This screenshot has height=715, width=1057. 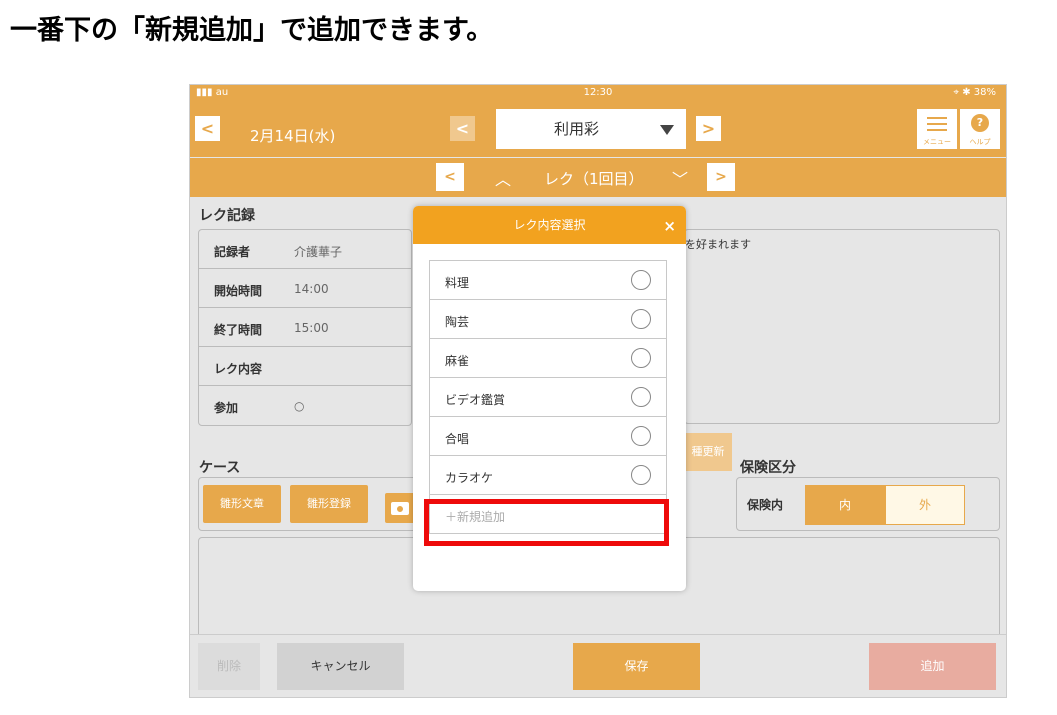 I want to click on record-label: 終了時間, so click(x=238, y=330).